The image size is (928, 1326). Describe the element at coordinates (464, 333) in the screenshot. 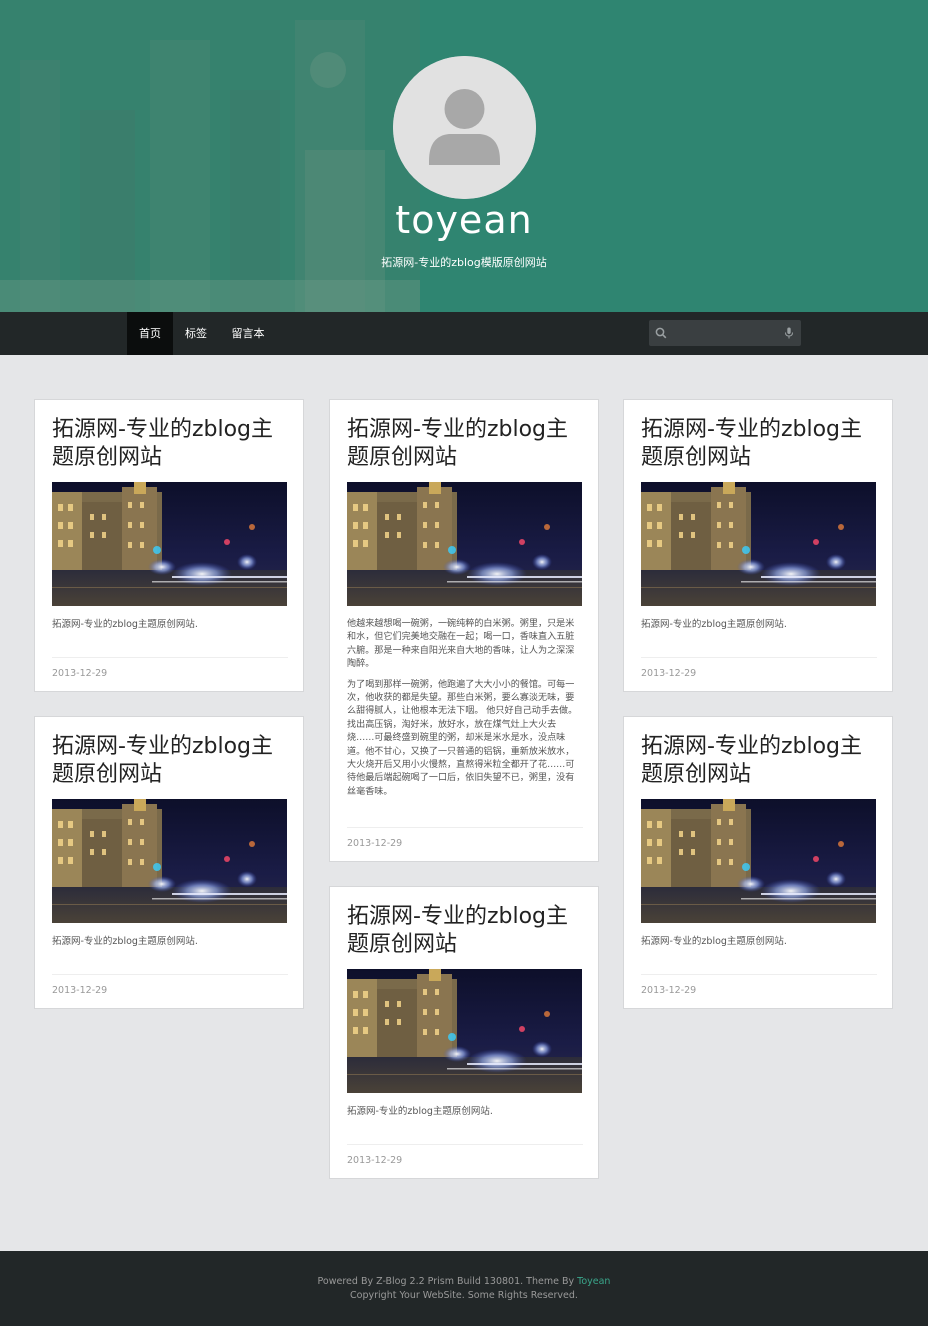

I see `main-nav: 首页 标签 留言本` at that location.